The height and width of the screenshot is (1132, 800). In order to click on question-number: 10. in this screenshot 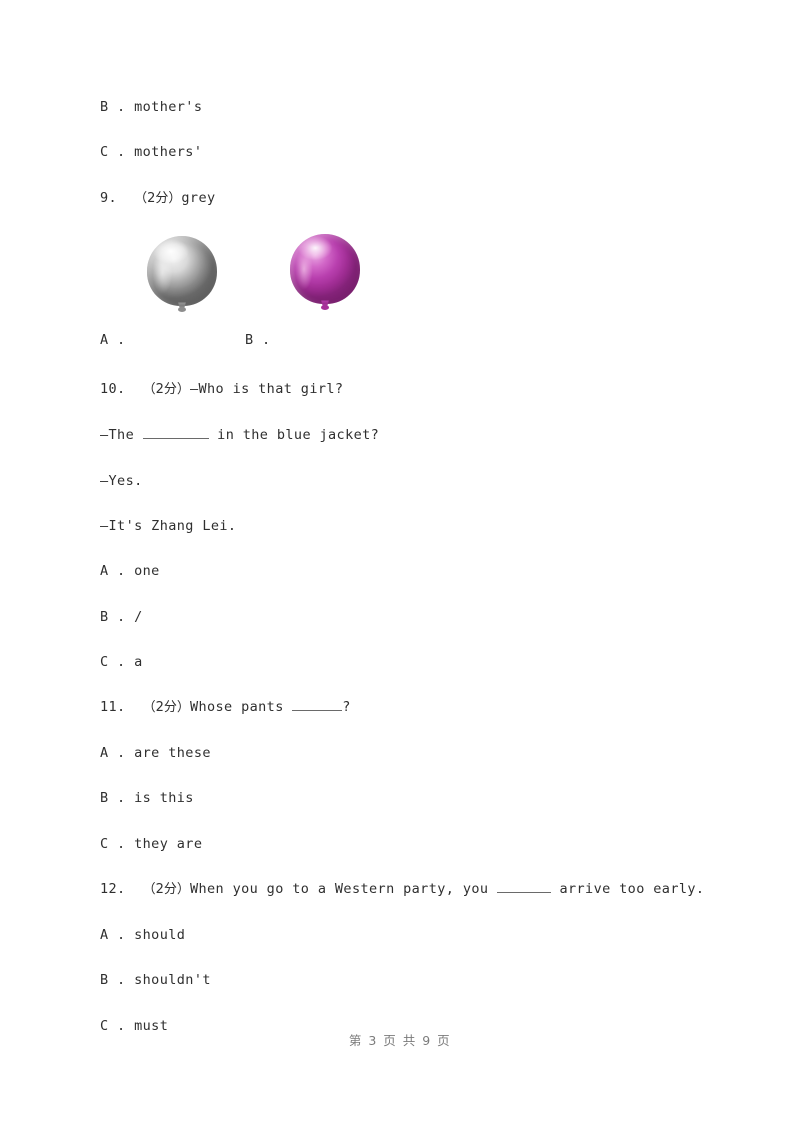, I will do `click(113, 389)`.